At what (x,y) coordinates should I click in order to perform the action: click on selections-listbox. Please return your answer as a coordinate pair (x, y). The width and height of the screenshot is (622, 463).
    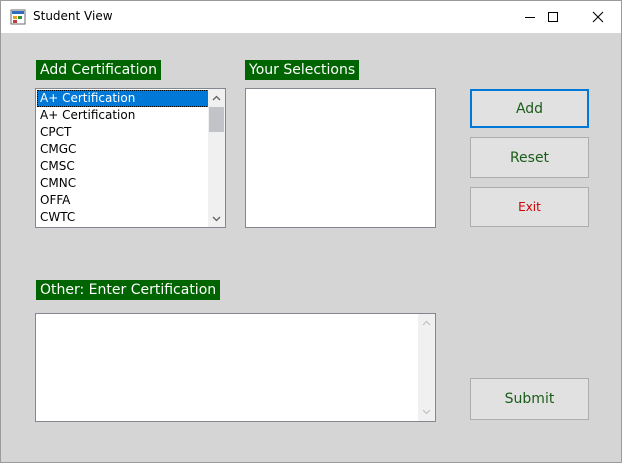
    Looking at the image, I should click on (340, 158).